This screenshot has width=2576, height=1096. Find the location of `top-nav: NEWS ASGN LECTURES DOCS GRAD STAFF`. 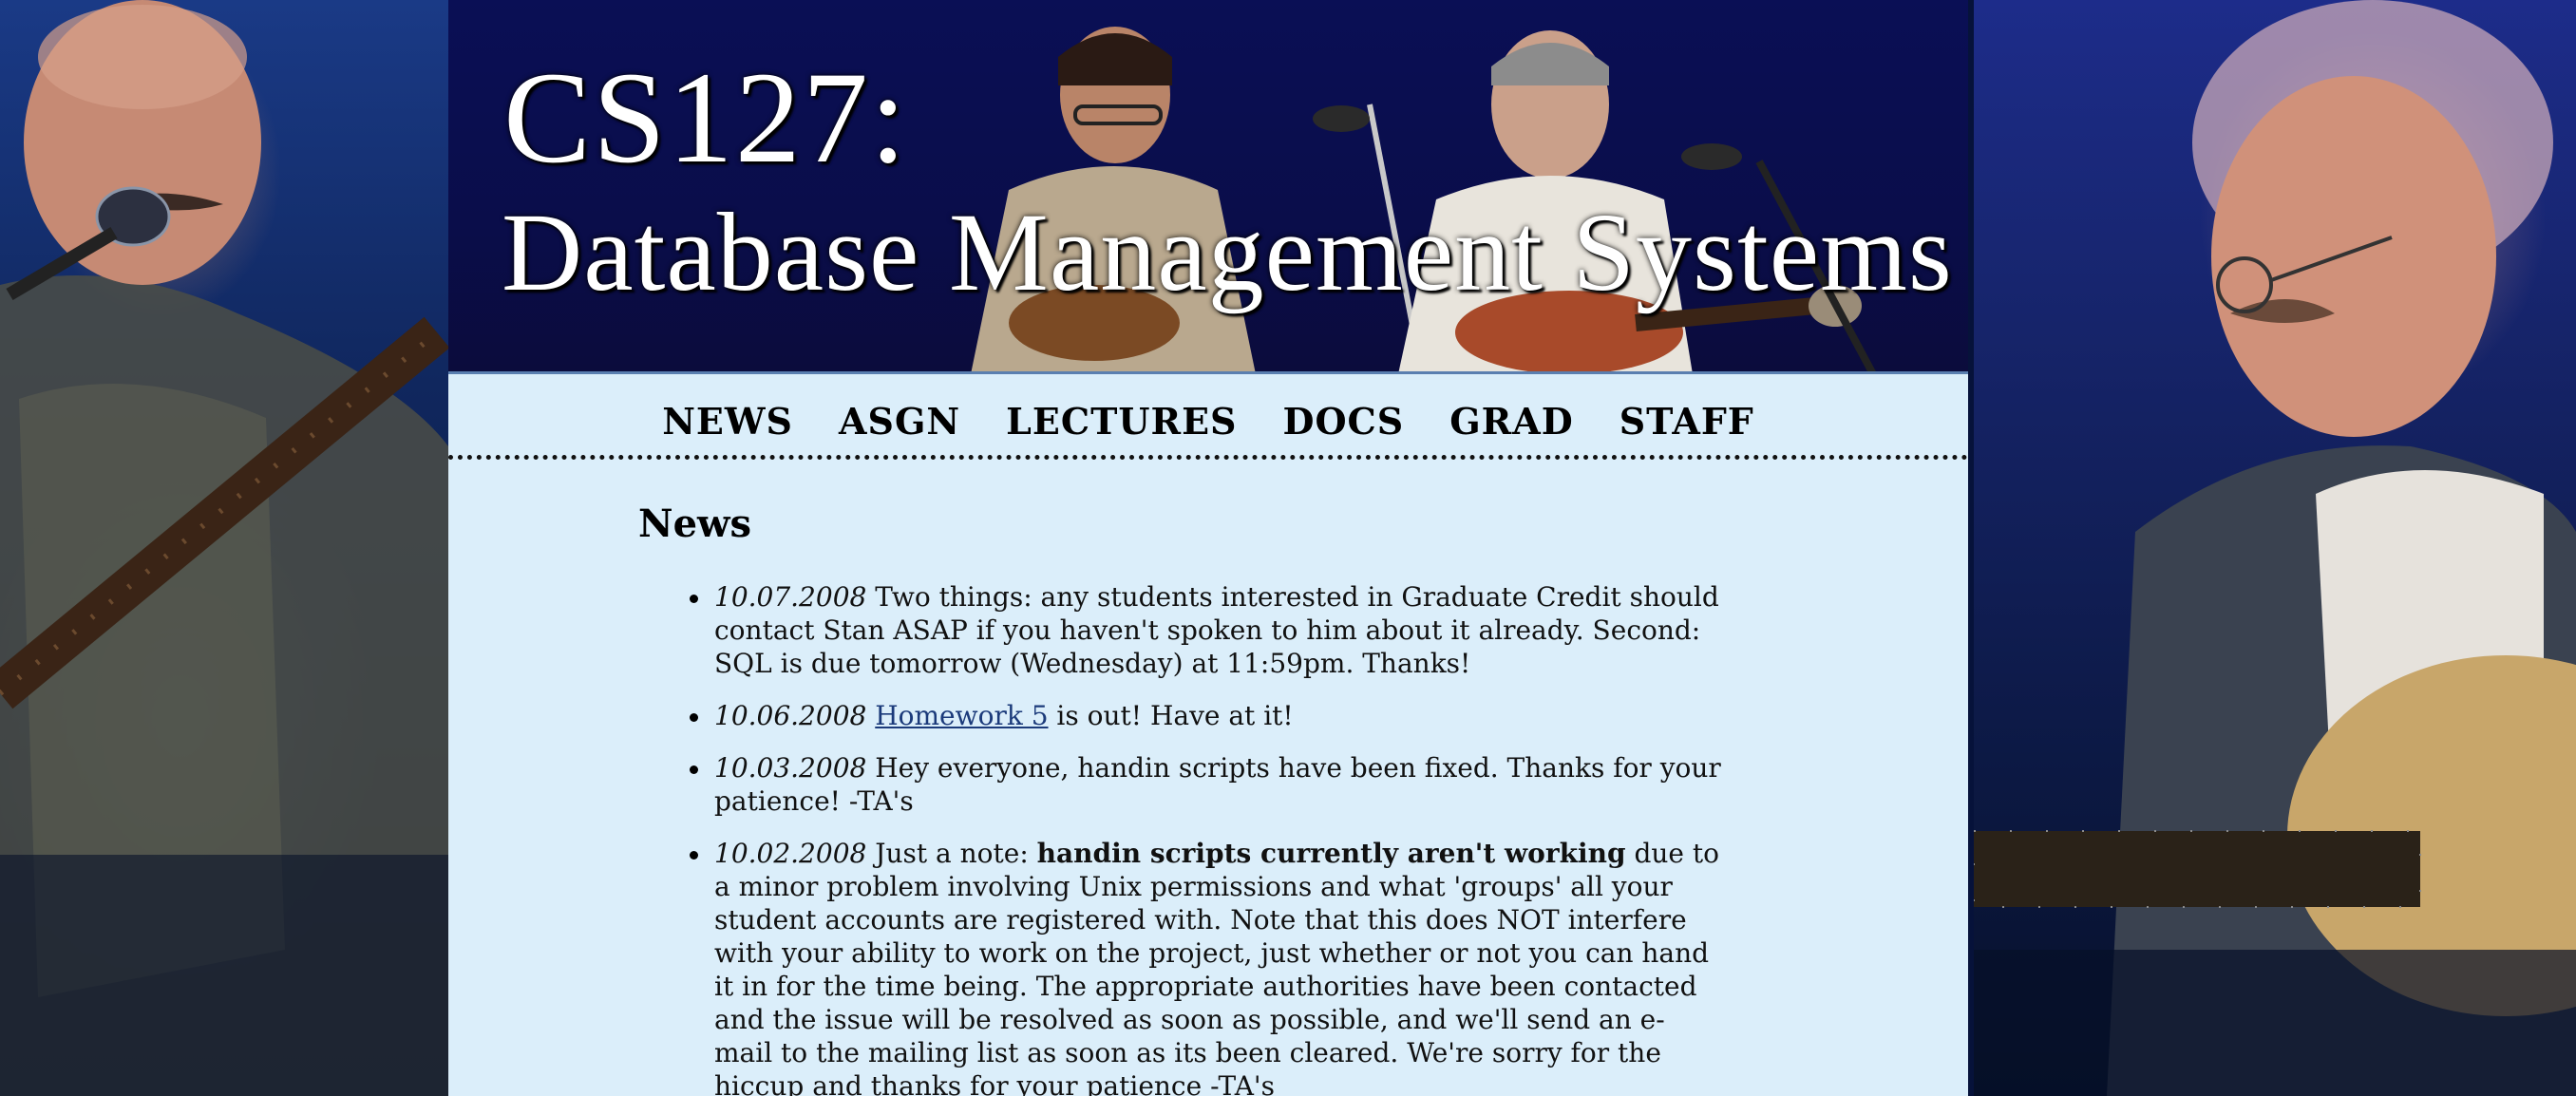

top-nav: NEWS ASGN LECTURES DOCS GRAD STAFF is located at coordinates (1208, 417).